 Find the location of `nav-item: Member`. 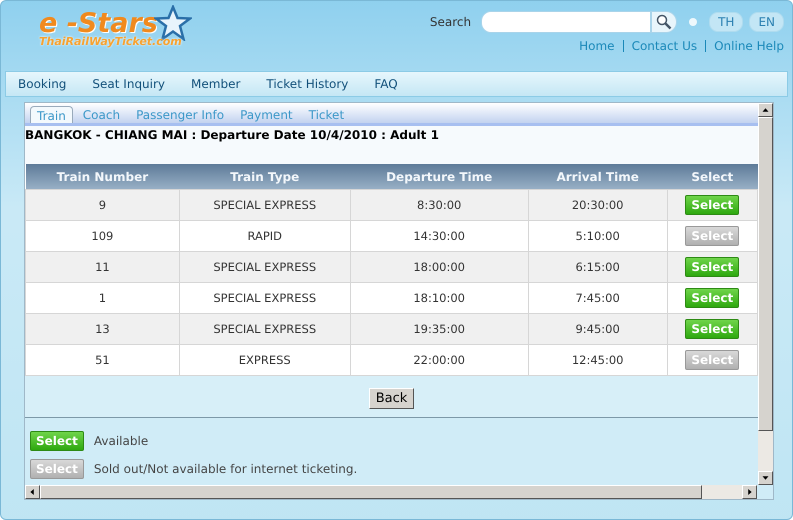

nav-item: Member is located at coordinates (215, 84).